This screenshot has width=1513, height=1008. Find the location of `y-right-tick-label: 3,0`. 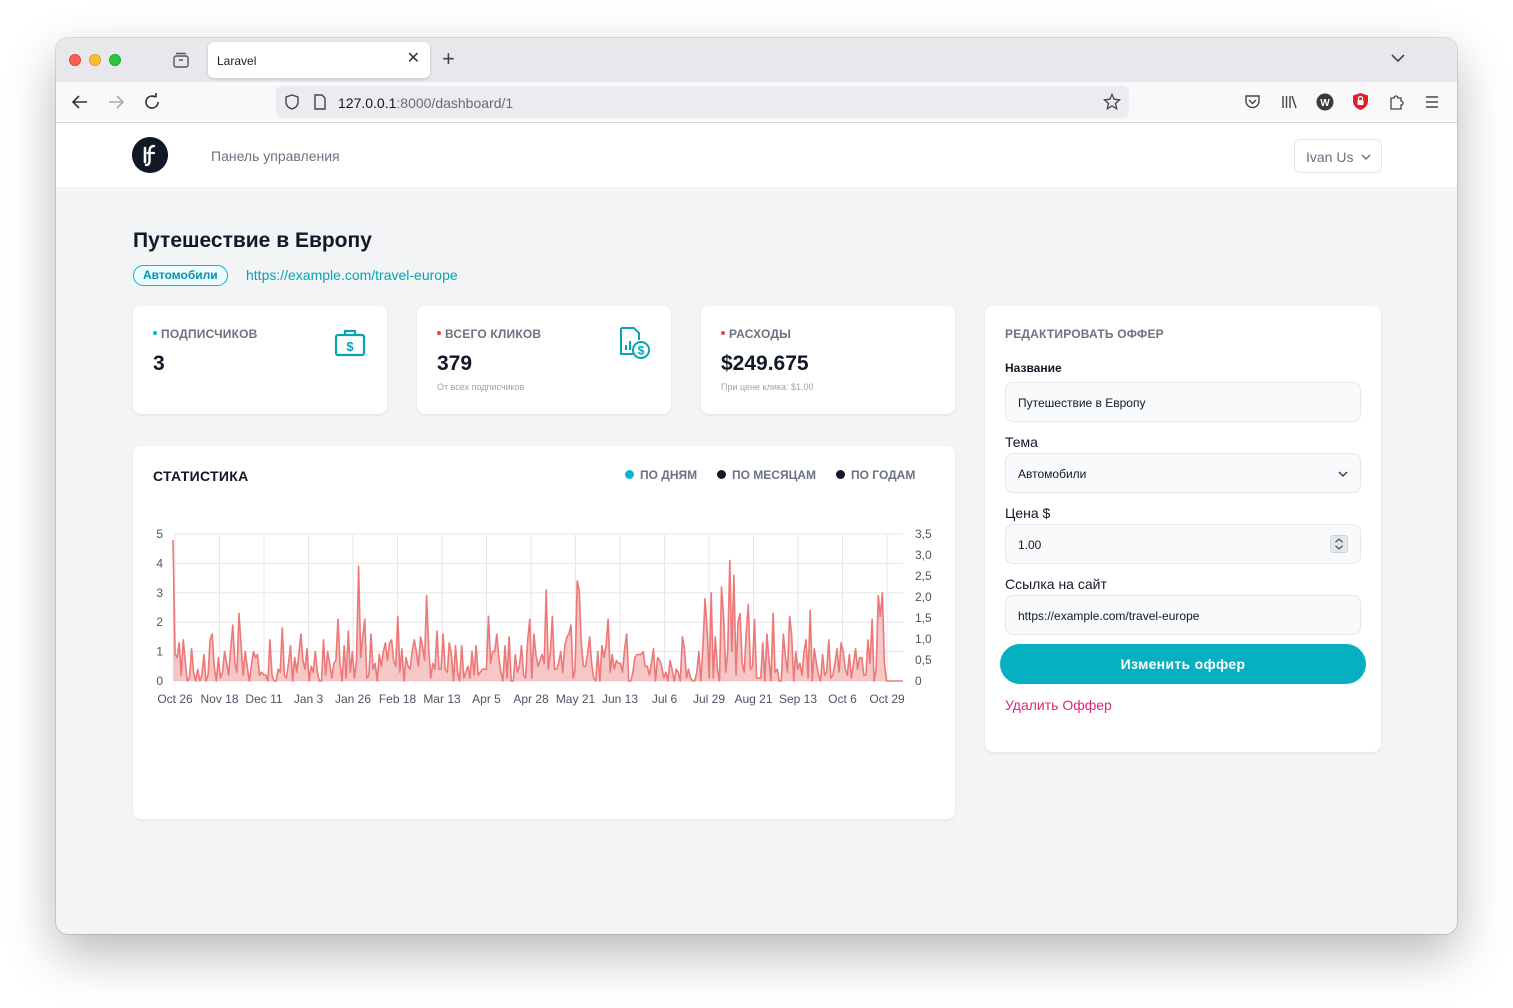

y-right-tick-label: 3,0 is located at coordinates (923, 555).